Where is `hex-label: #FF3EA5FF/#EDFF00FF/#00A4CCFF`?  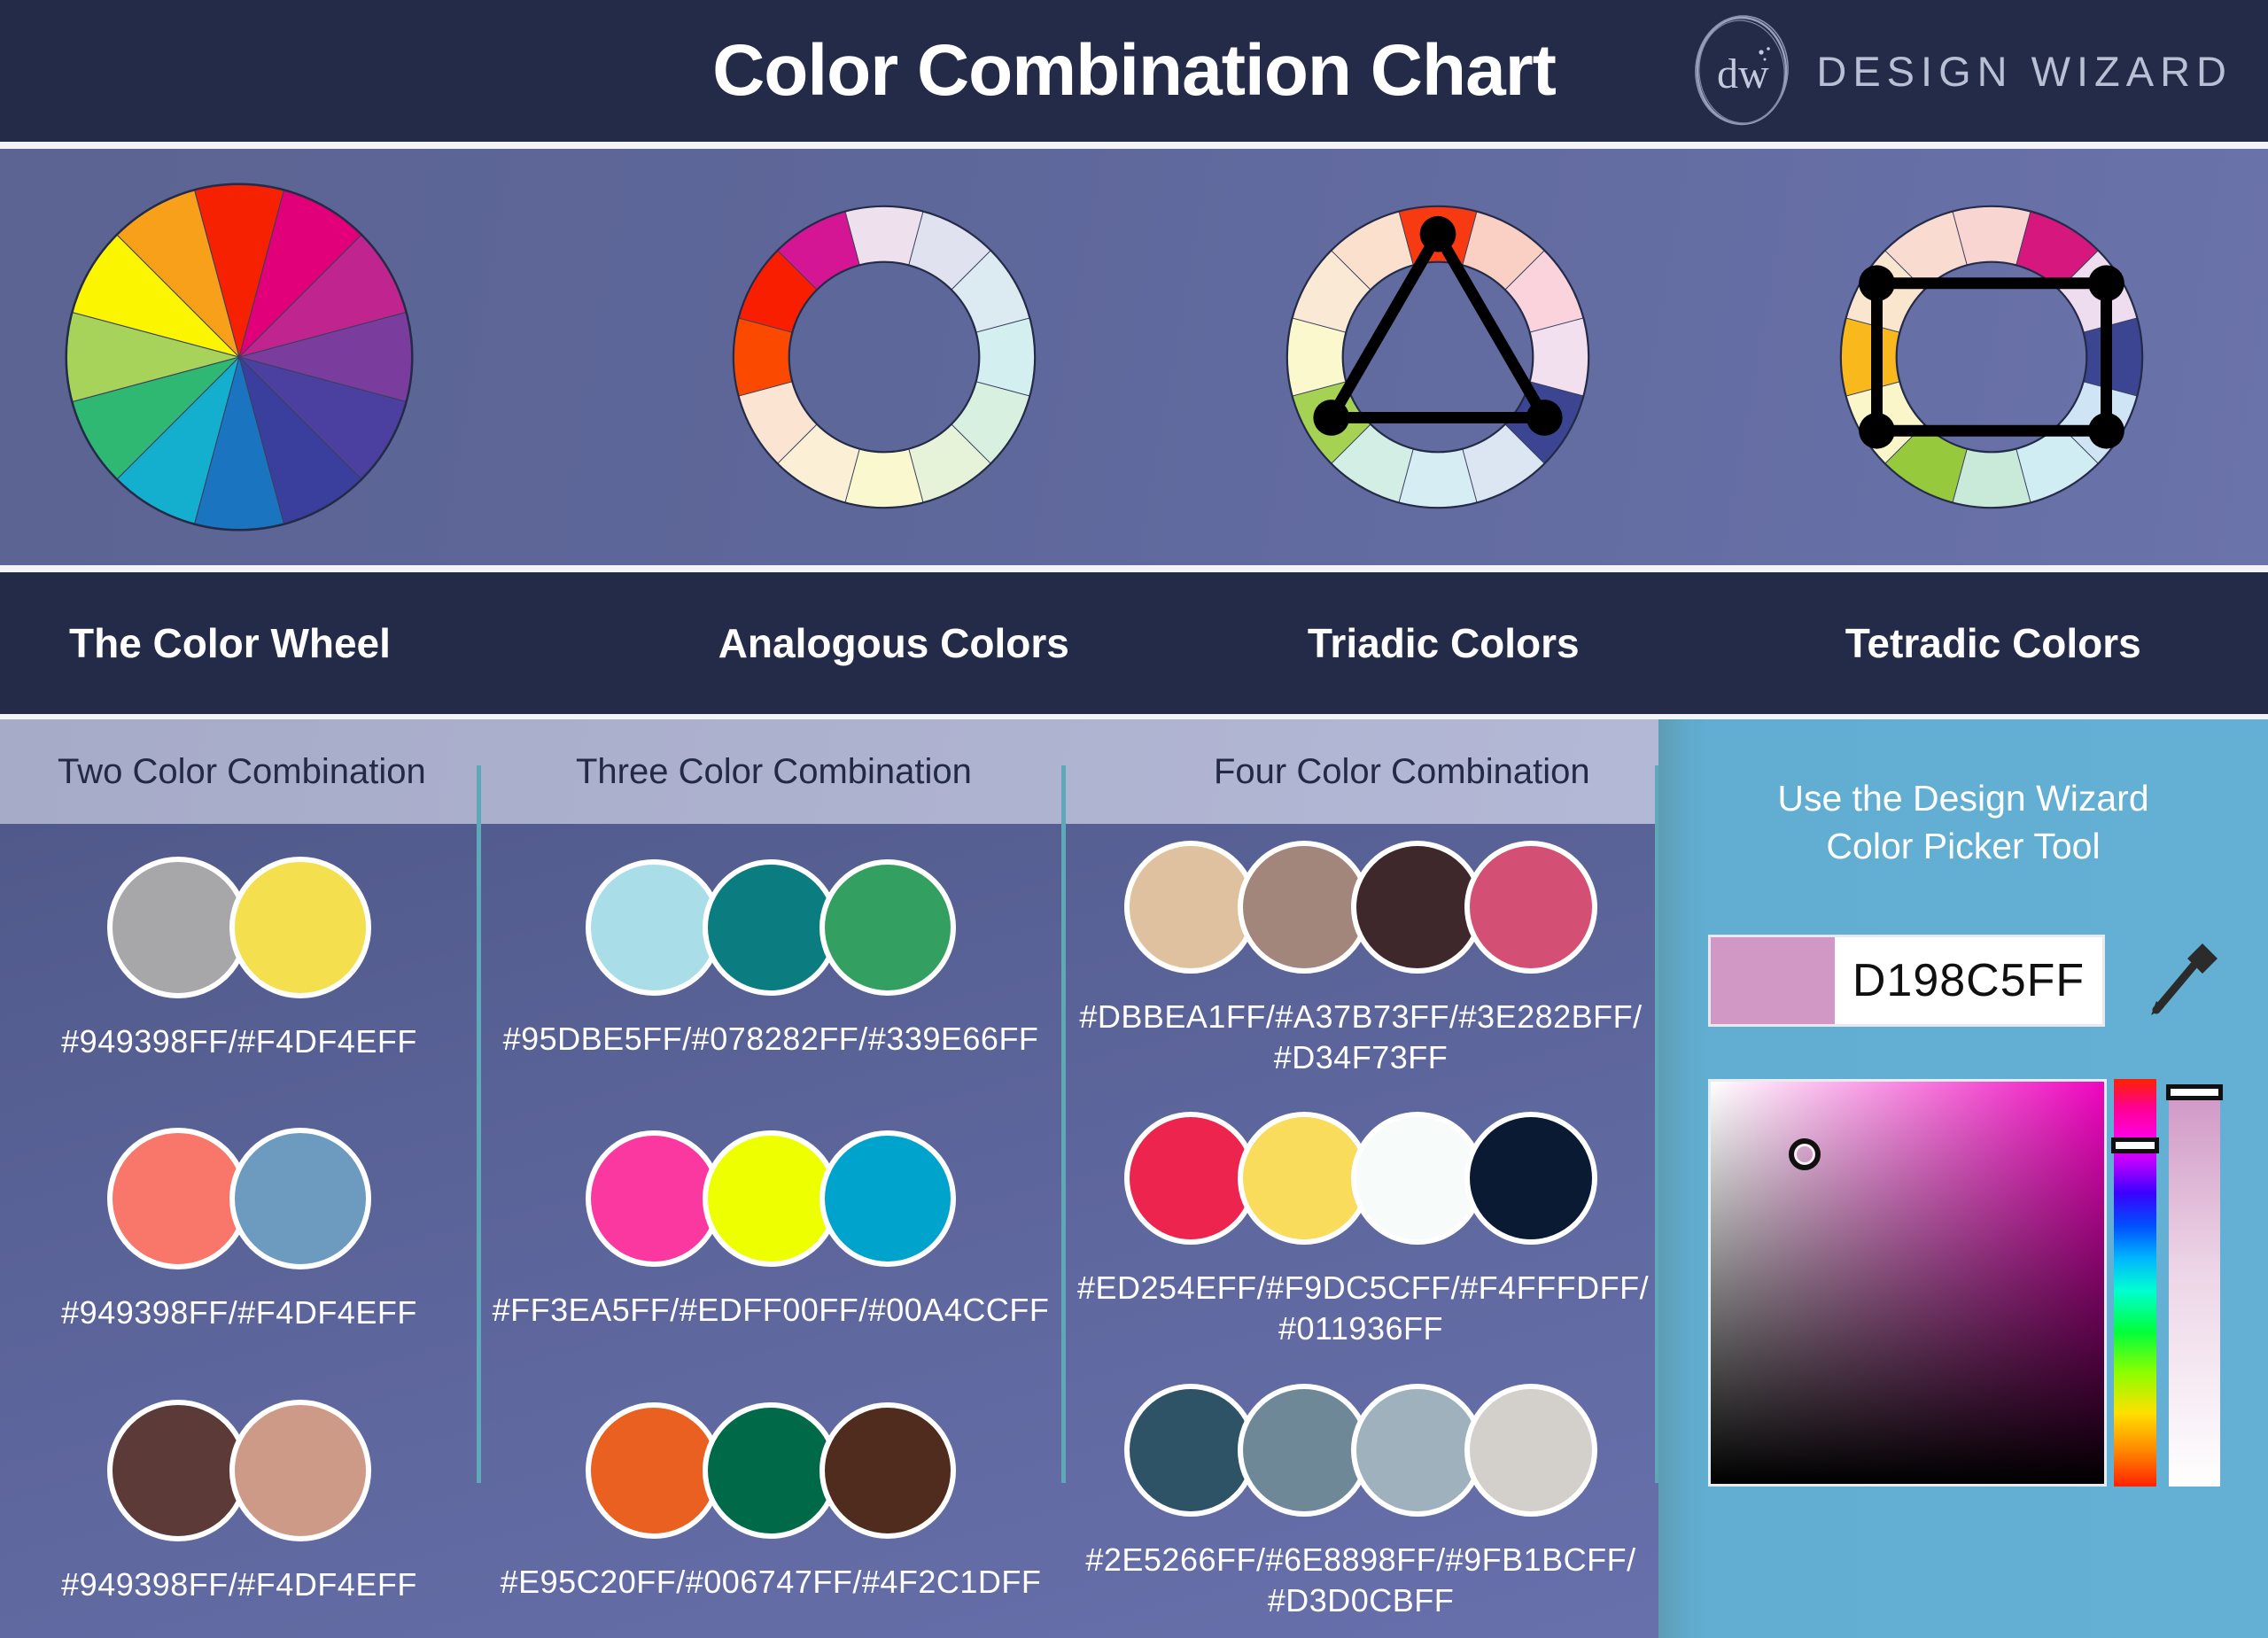 hex-label: #FF3EA5FF/#EDFF00FF/#00A4CCFF is located at coordinates (771, 1310).